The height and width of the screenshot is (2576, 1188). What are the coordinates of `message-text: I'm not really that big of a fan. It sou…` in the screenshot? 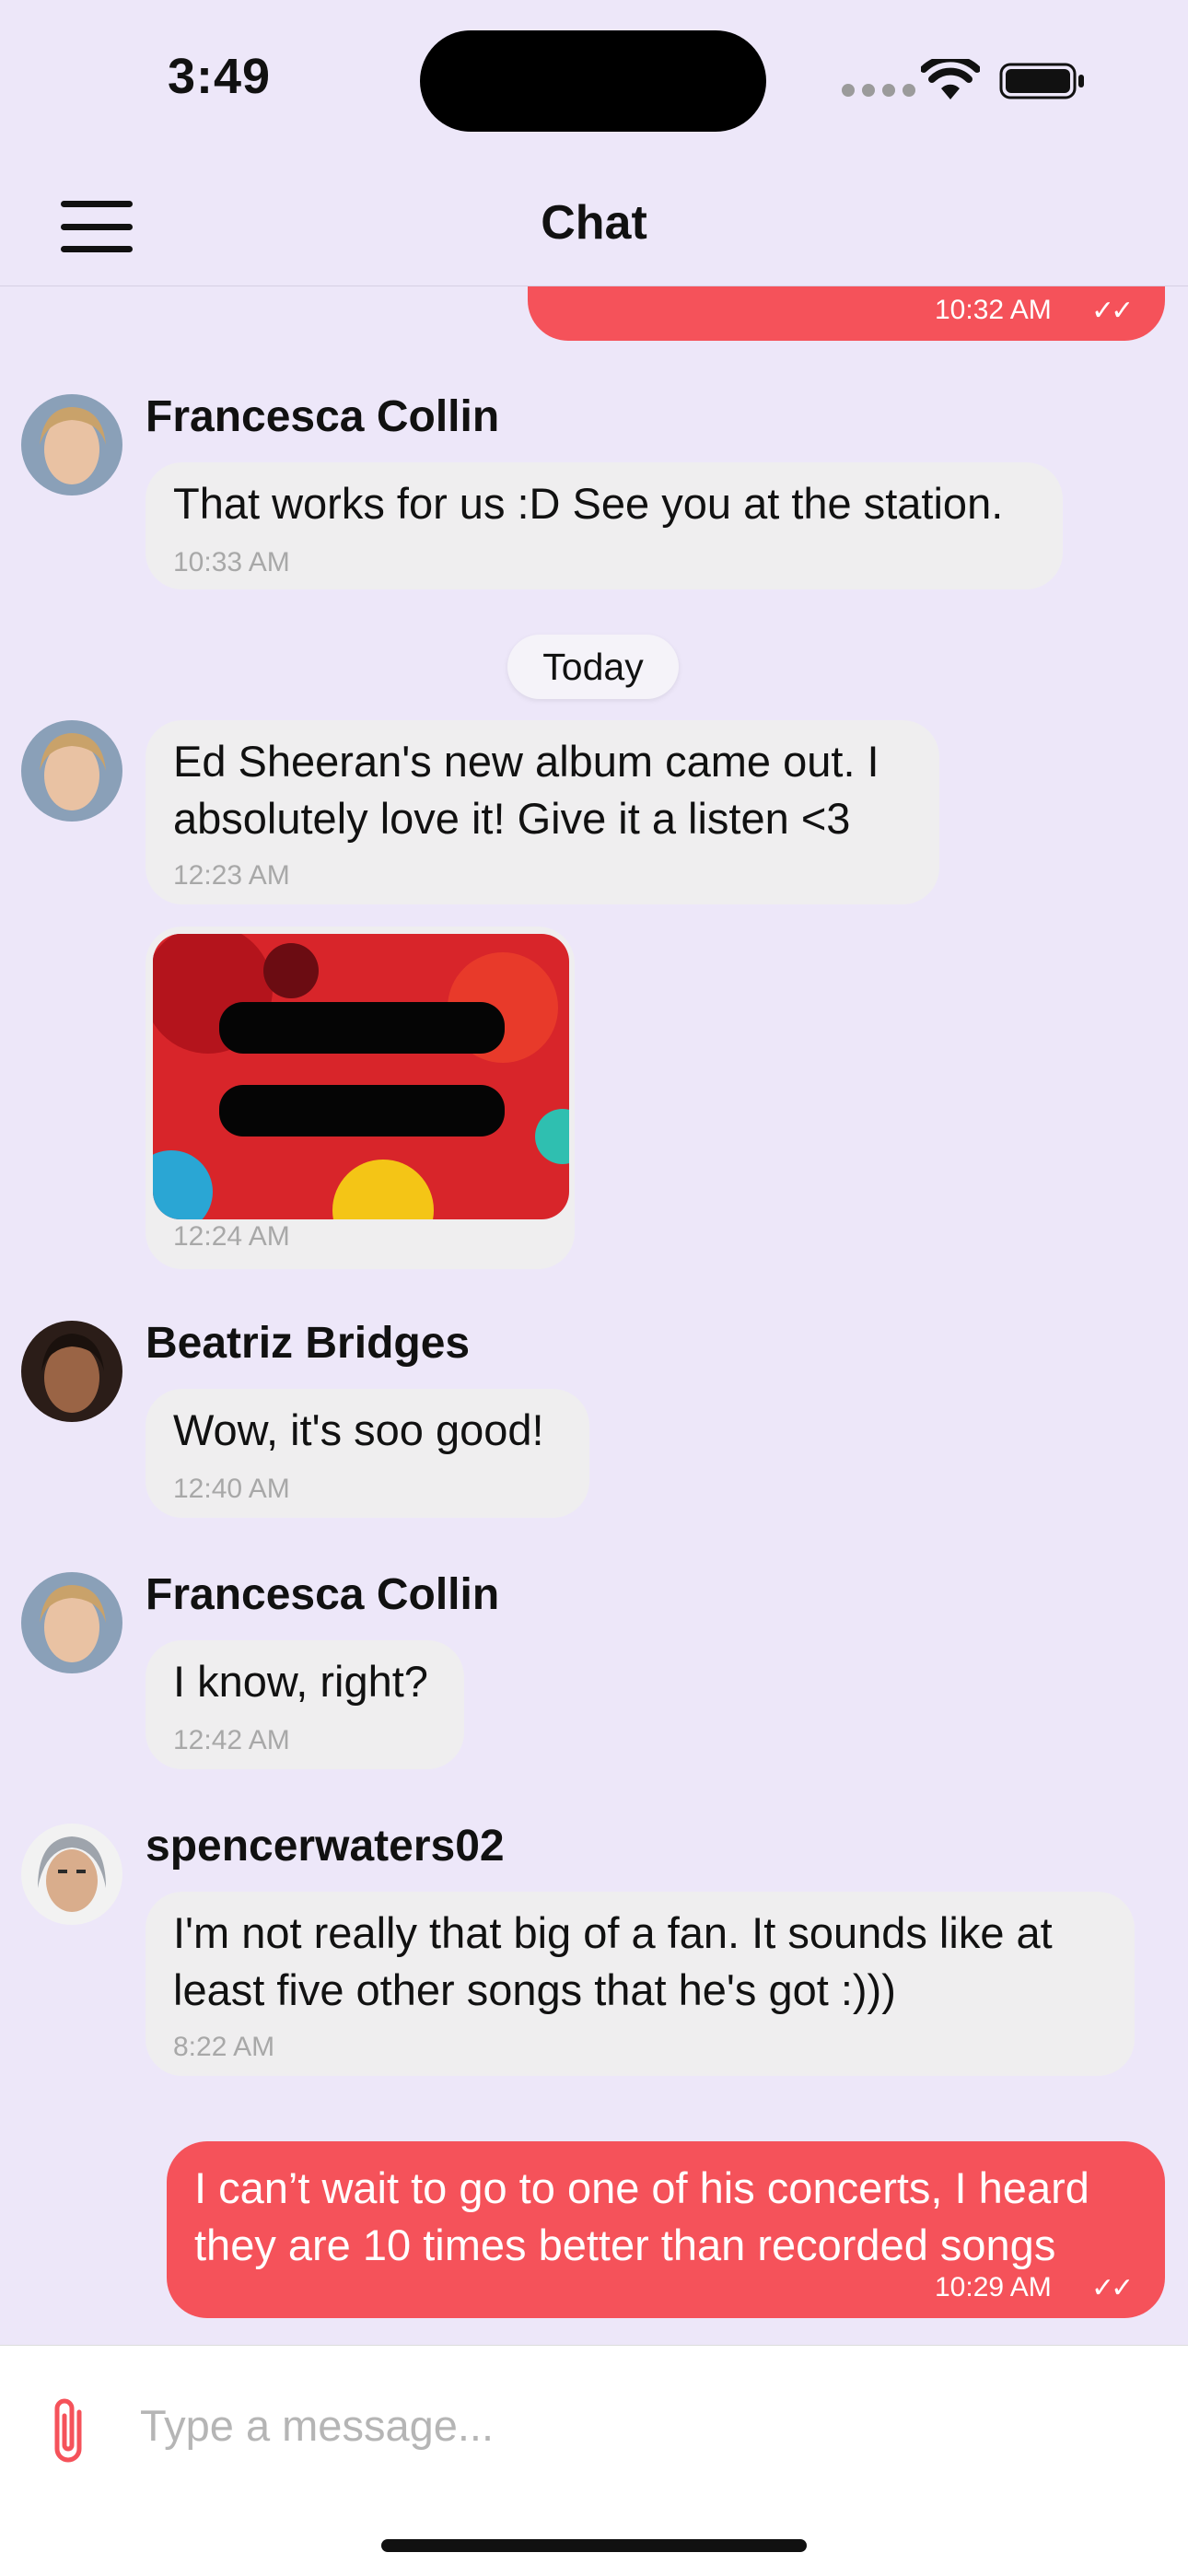 It's located at (613, 1961).